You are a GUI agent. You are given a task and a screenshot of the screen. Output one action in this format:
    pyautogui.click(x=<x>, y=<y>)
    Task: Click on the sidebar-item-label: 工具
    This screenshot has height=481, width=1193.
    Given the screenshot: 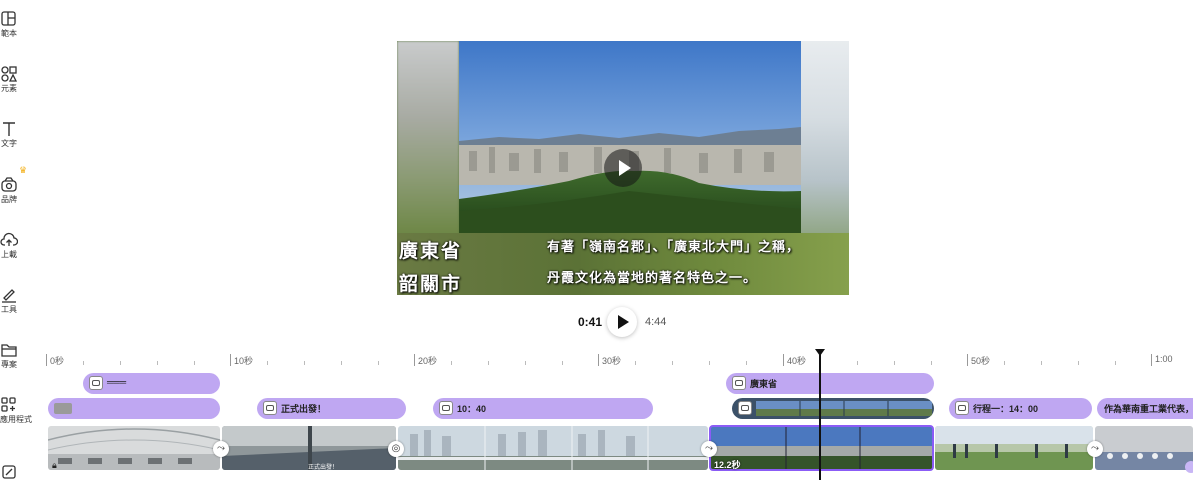 What is the action you would take?
    pyautogui.click(x=9, y=309)
    